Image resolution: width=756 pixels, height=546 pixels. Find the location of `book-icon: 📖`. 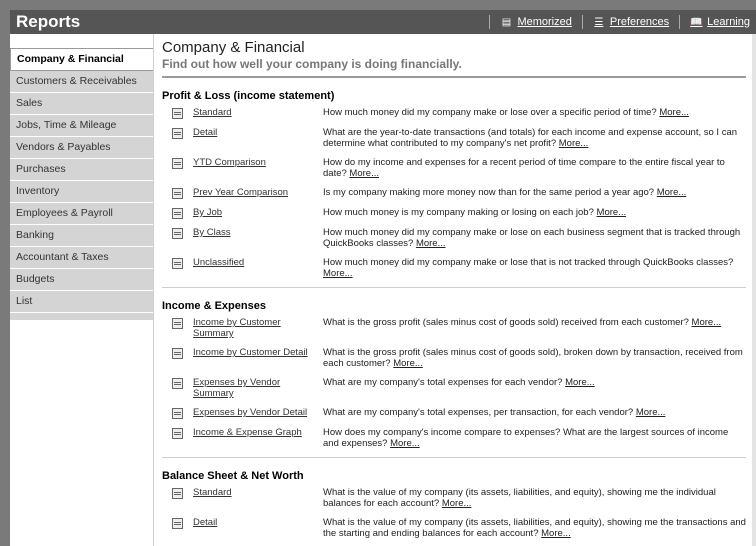

book-icon: 📖 is located at coordinates (696, 22).